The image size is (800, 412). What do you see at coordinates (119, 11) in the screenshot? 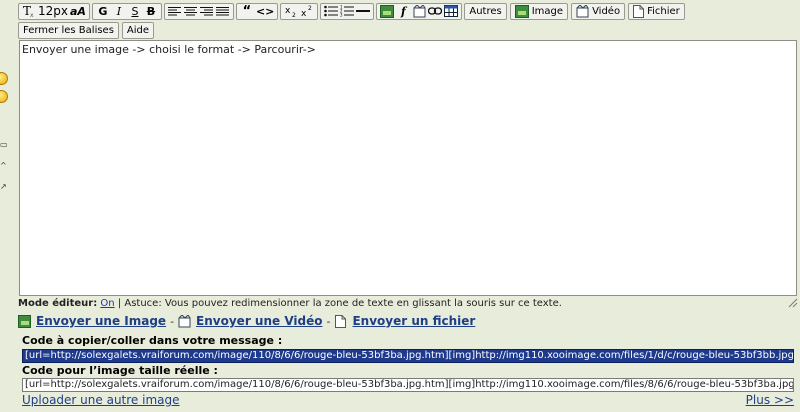
I see `italic-button: I` at bounding box center [119, 11].